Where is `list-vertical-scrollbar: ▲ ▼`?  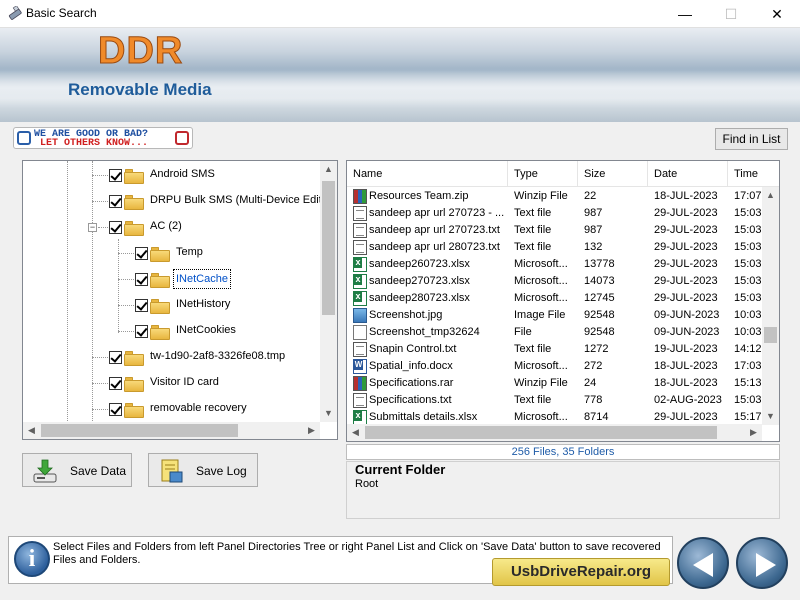
list-vertical-scrollbar: ▲ ▼ is located at coordinates (770, 306).